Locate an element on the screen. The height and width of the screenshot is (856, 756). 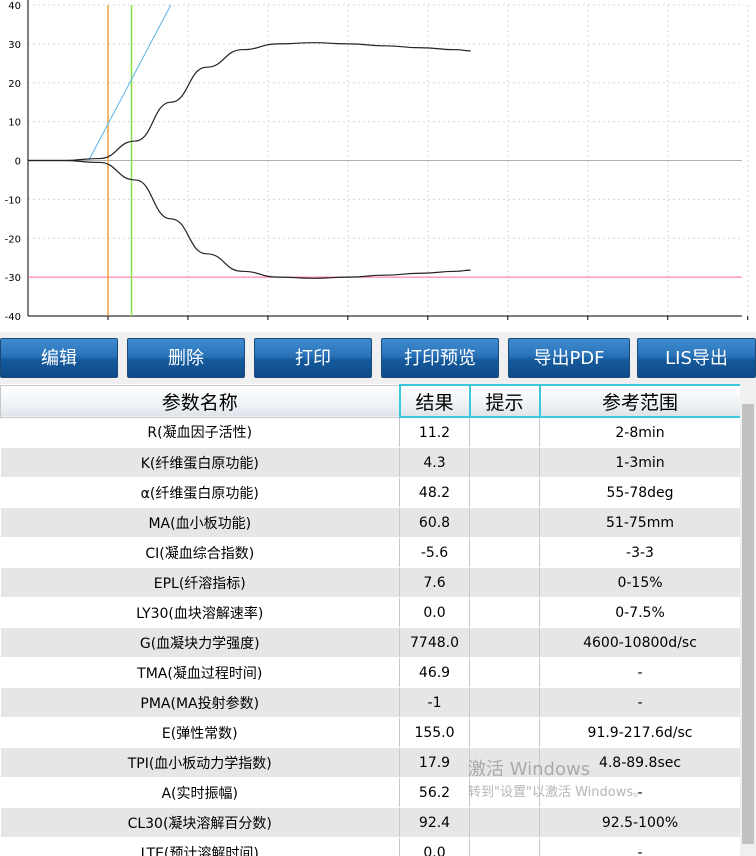
header-row: 参数名称 结果 提示 参考范围 is located at coordinates (371, 401).